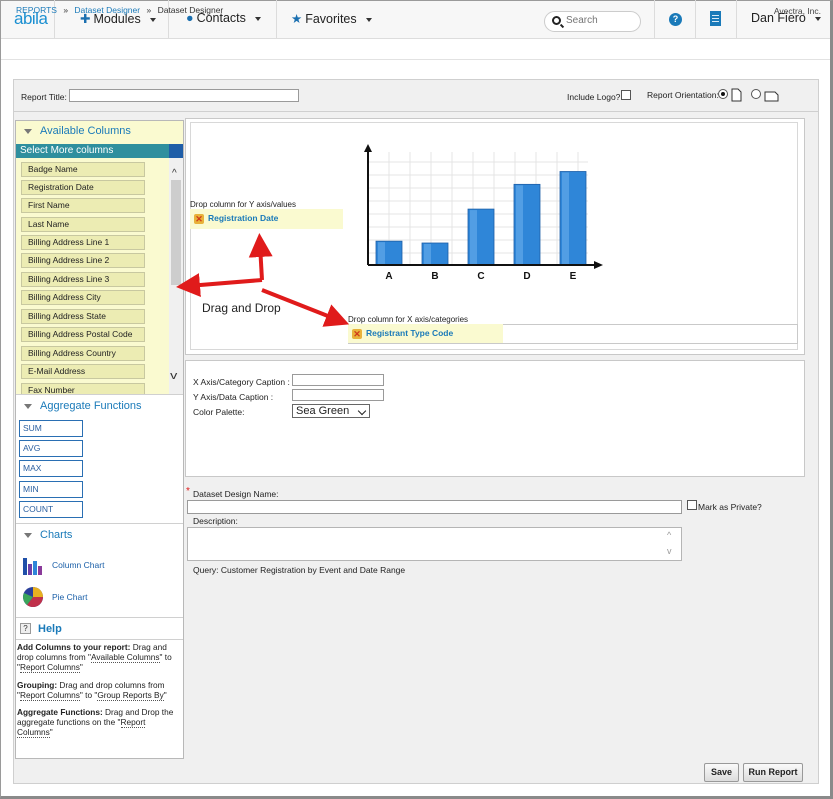 The image size is (833, 799). What do you see at coordinates (215, 521) in the screenshot?
I see `description-label: Description:` at bounding box center [215, 521].